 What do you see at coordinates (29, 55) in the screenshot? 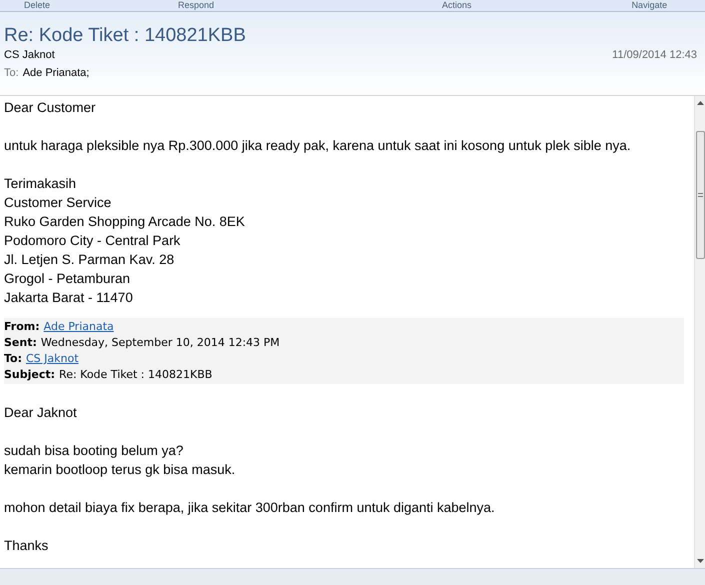
I see `sender-name: CS Jaknot` at bounding box center [29, 55].